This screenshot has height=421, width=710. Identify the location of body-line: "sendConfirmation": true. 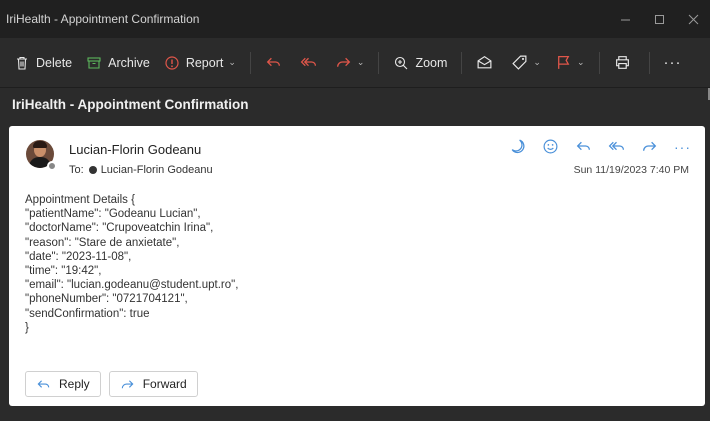
(87, 313).